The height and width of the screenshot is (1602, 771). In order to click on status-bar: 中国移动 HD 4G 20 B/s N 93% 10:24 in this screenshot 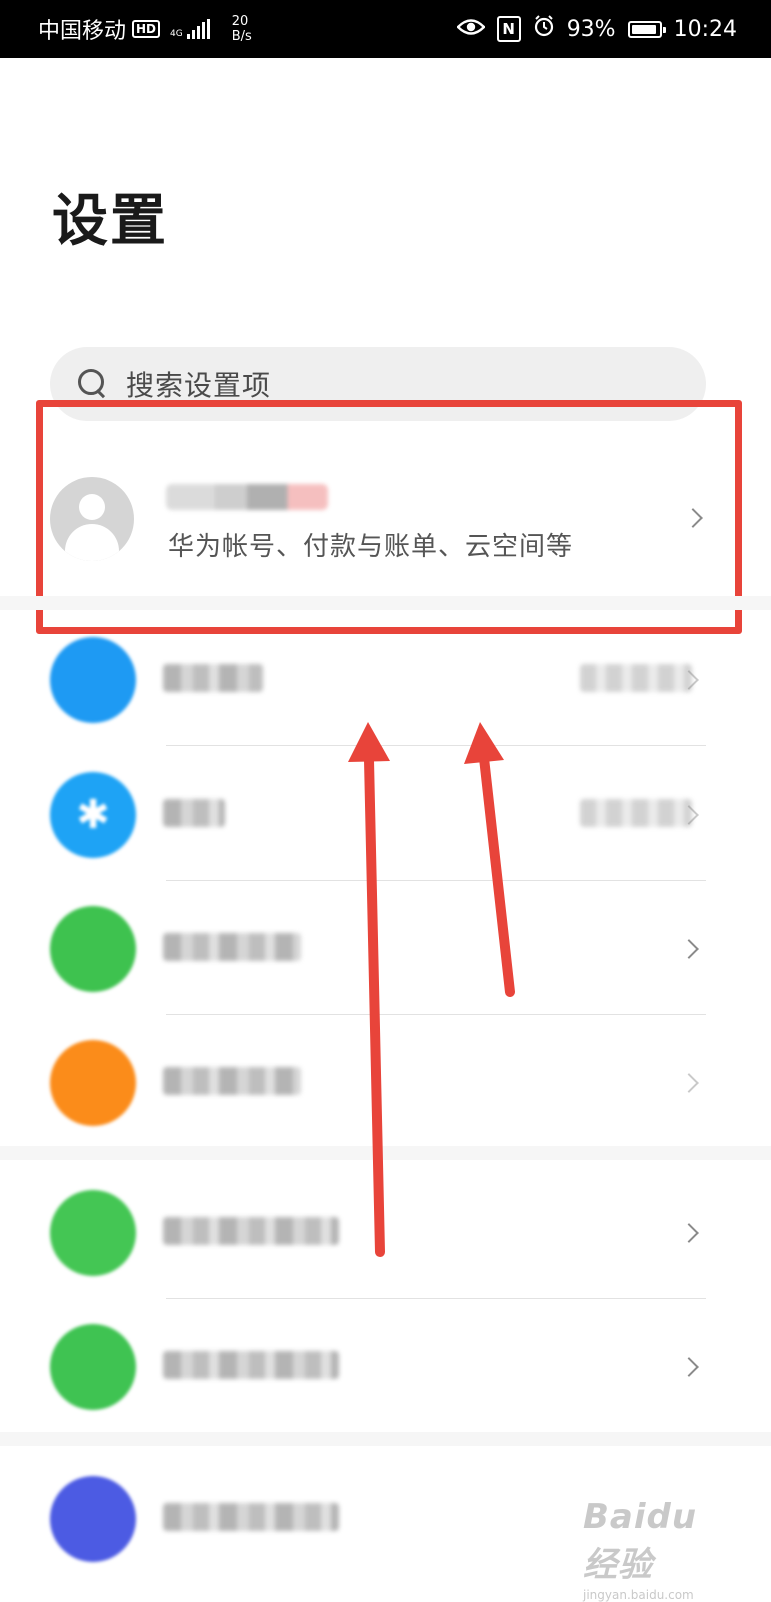, I will do `click(385, 29)`.